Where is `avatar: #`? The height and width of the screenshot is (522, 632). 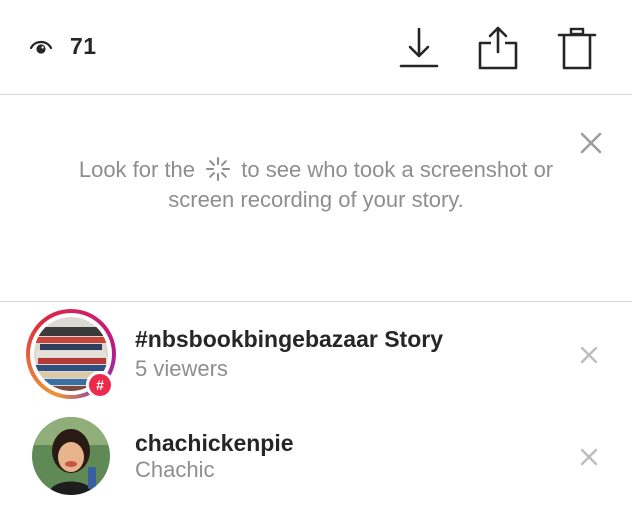 avatar: # is located at coordinates (71, 354).